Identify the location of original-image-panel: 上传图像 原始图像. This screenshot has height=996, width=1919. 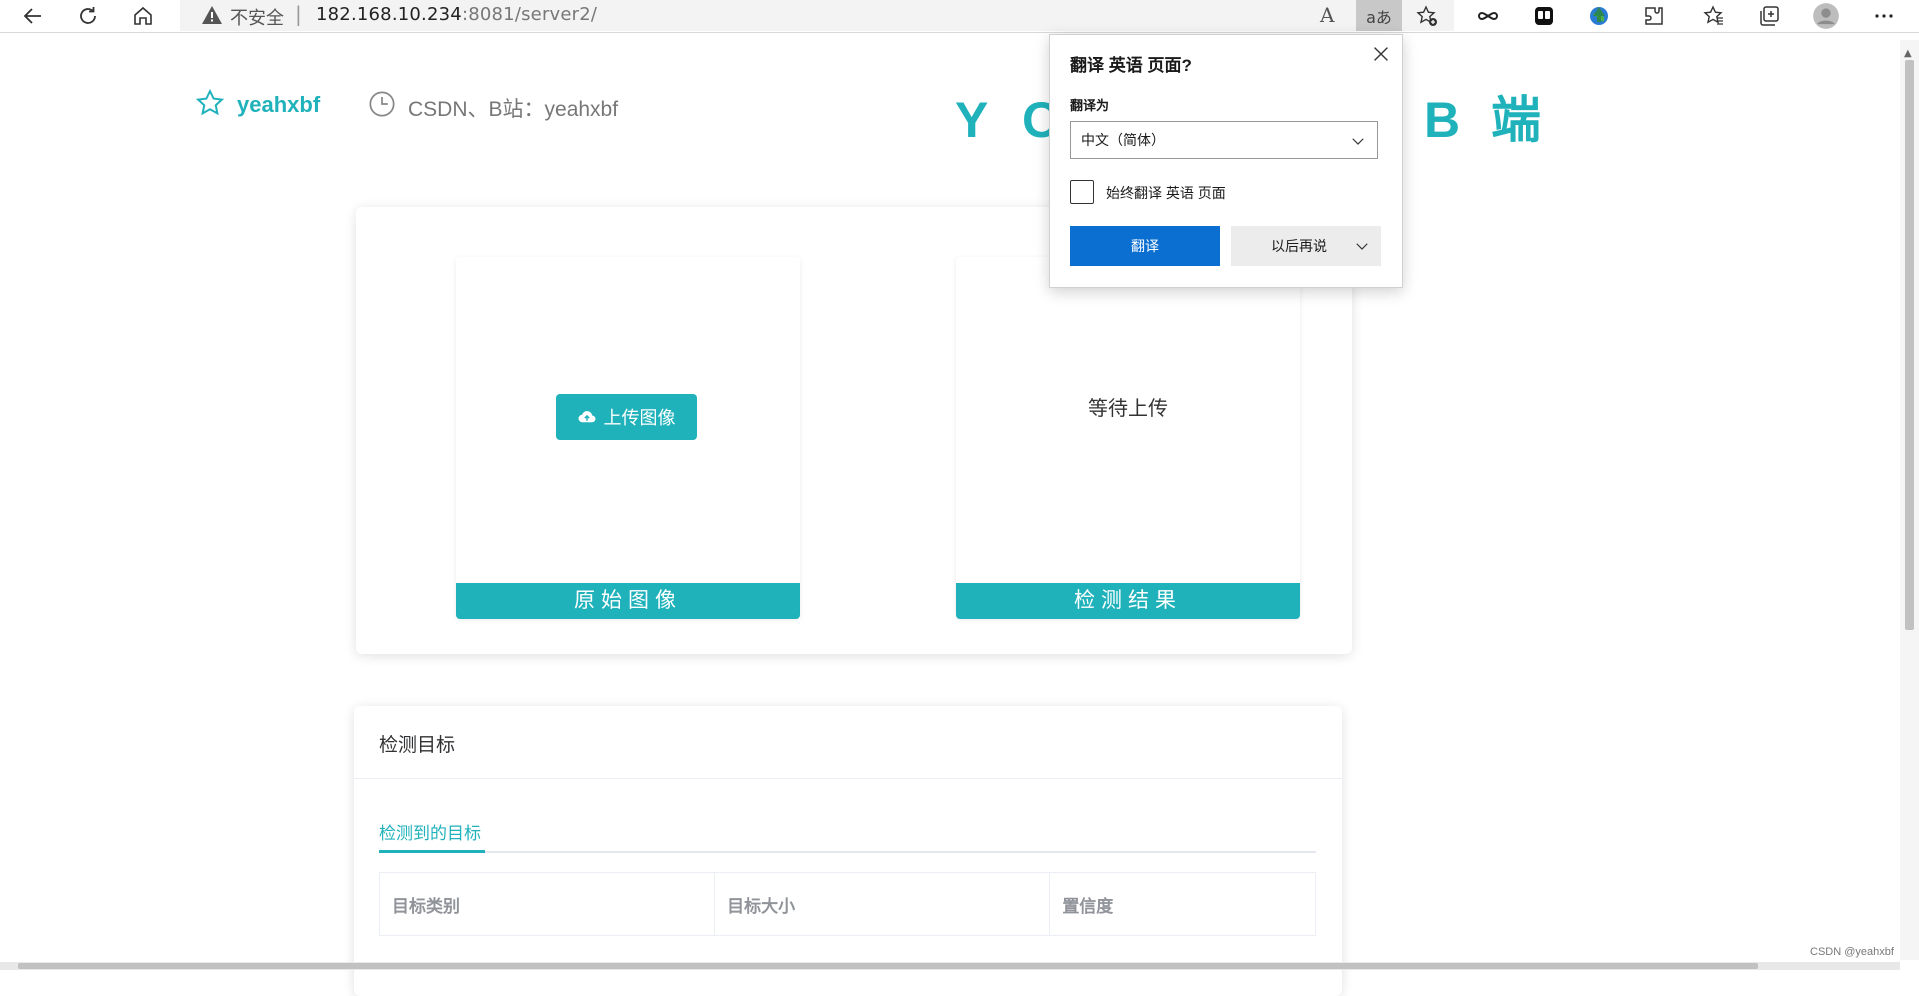
(628, 438).